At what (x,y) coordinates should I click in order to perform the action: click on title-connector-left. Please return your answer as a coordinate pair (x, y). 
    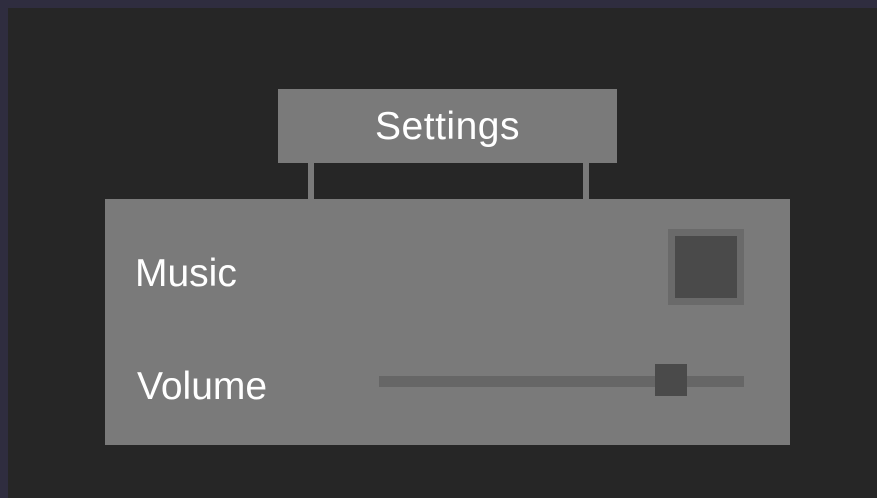
    Looking at the image, I should click on (311, 181).